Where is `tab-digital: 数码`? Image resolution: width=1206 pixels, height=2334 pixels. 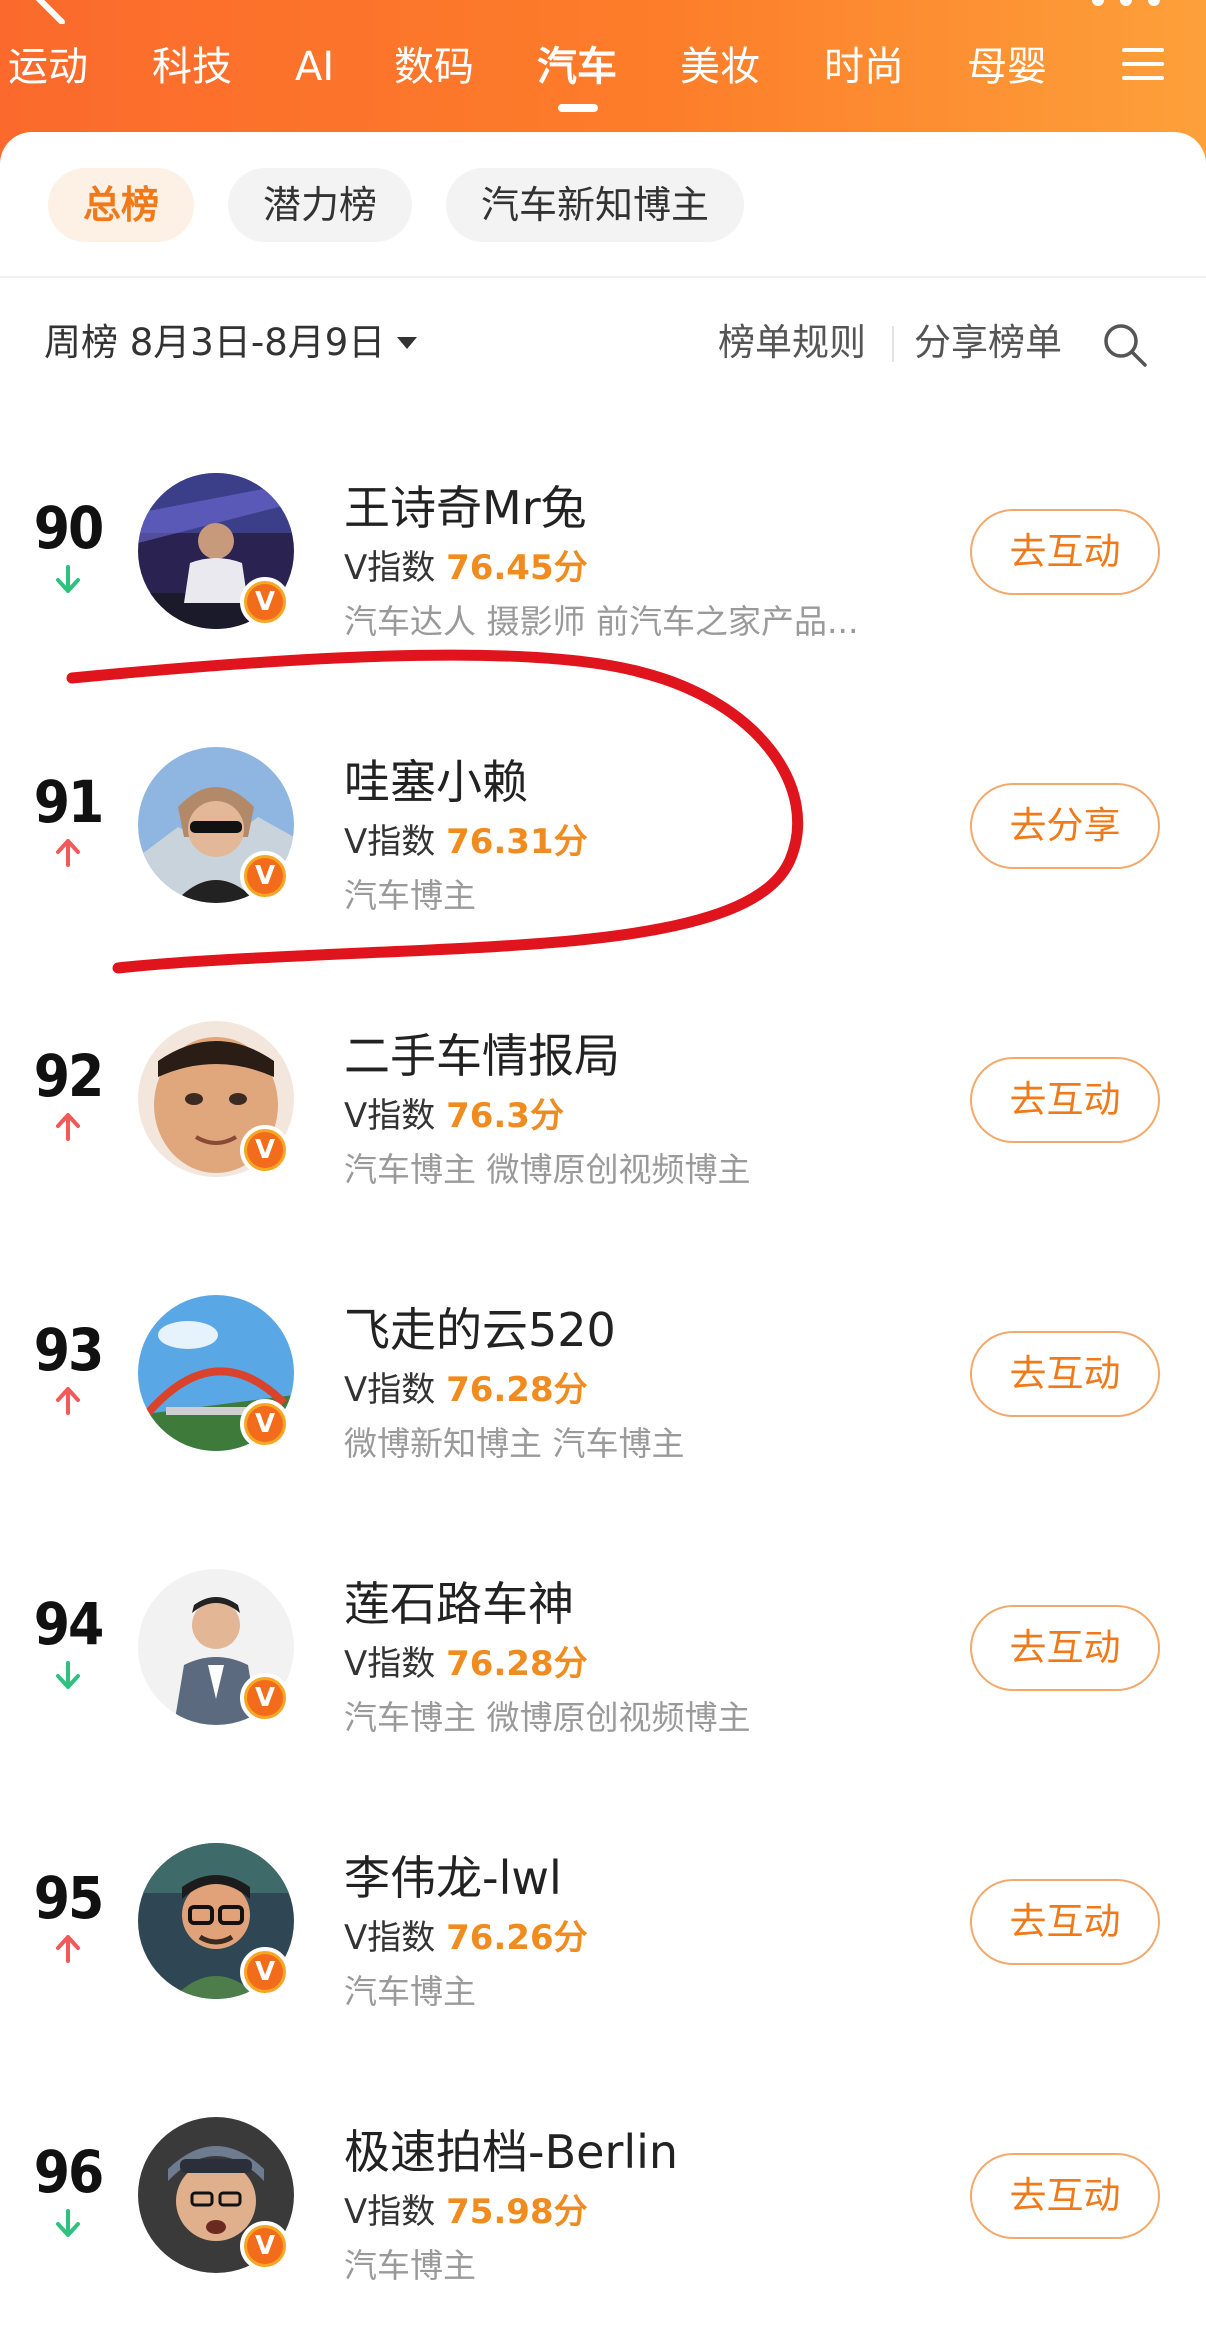
tab-digital: 数码 is located at coordinates (434, 67).